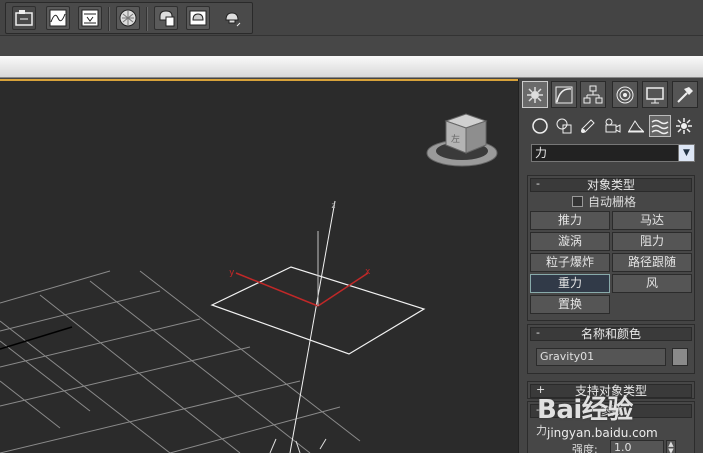 This screenshot has height=453, width=703. I want to click on hierarchy-icon, so click(593, 94).